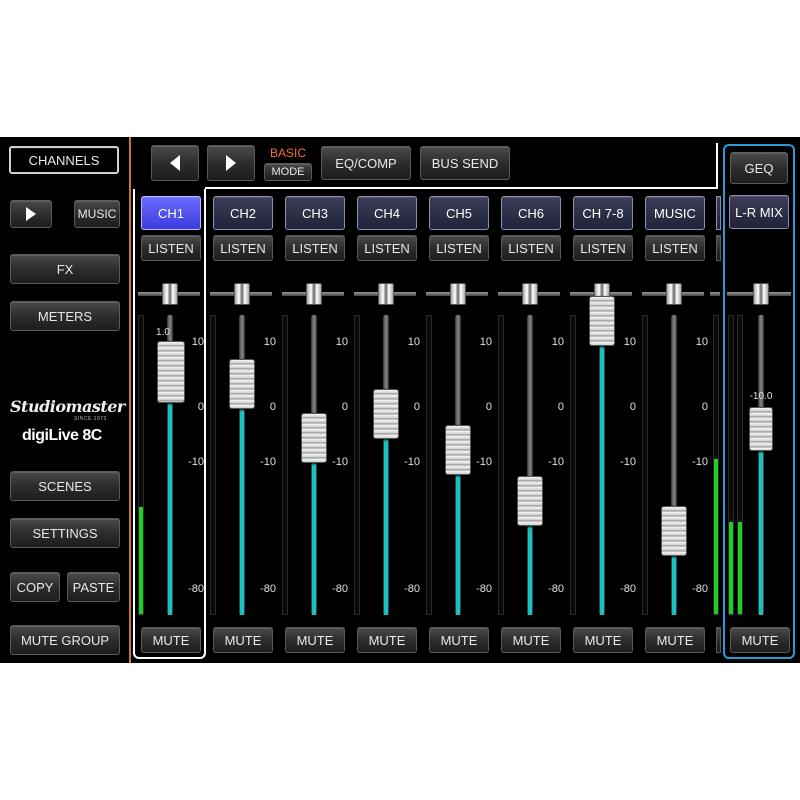 The image size is (800, 800). Describe the element at coordinates (387, 213) in the screenshot. I see `channel-tab-4: CH4` at that location.